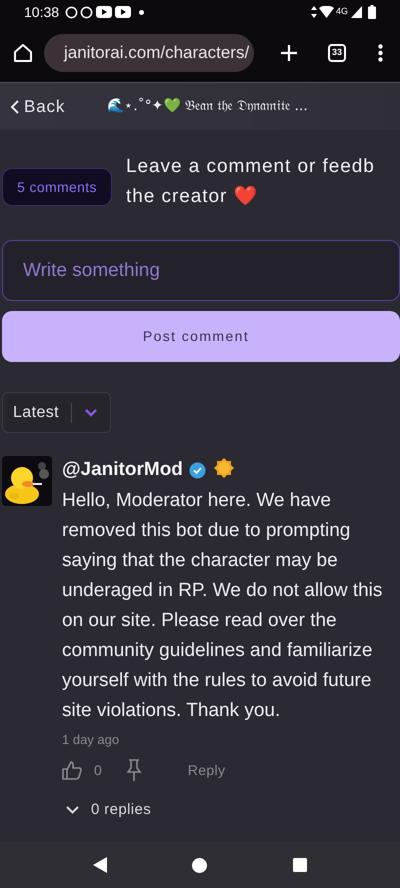 Image resolution: width=400 pixels, height=888 pixels. Describe the element at coordinates (56, 412) in the screenshot. I see `sort-dropdown: Latest` at that location.